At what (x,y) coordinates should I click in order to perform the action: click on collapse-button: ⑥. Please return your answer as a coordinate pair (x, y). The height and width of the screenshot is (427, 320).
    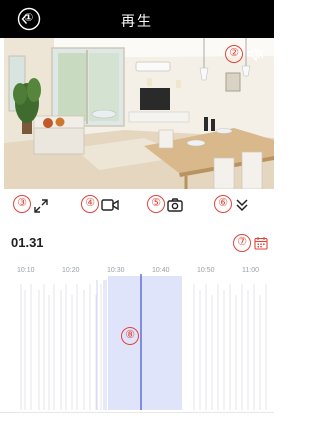
    Looking at the image, I should click on (234, 205).